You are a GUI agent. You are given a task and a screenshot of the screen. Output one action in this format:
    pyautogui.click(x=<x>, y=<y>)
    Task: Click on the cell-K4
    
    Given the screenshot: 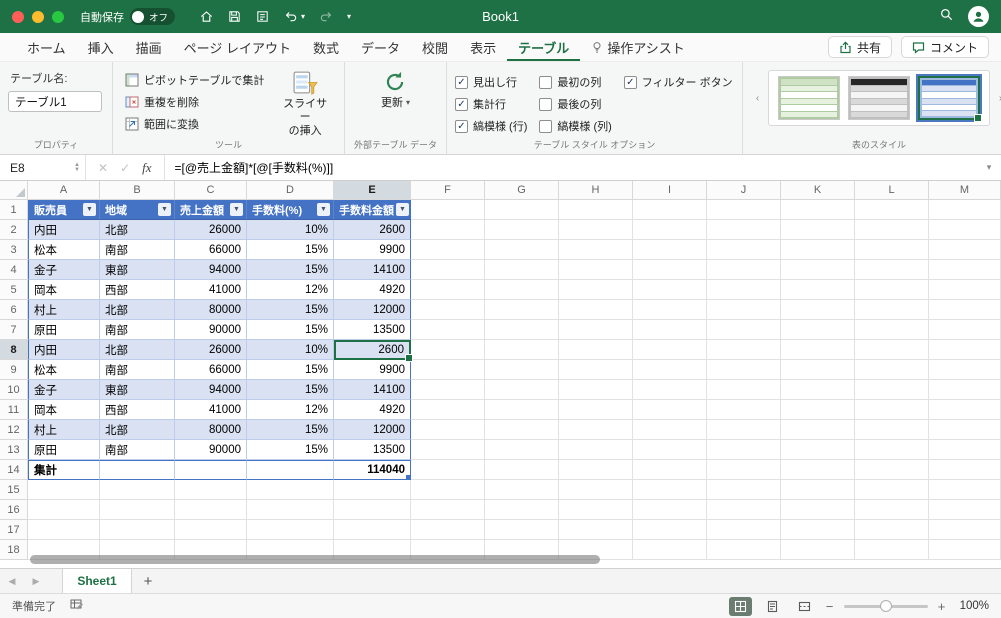 What is the action you would take?
    pyautogui.click(x=818, y=270)
    